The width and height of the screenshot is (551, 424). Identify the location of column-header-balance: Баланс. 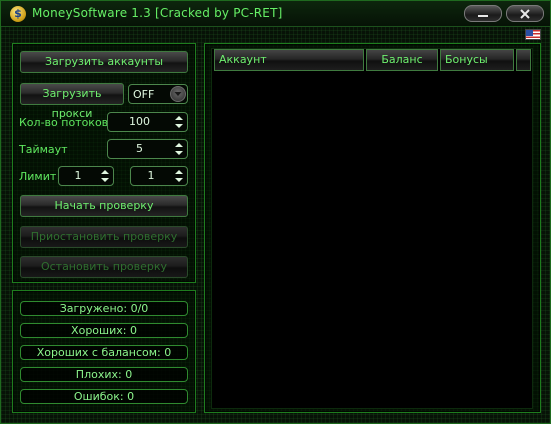
(402, 60).